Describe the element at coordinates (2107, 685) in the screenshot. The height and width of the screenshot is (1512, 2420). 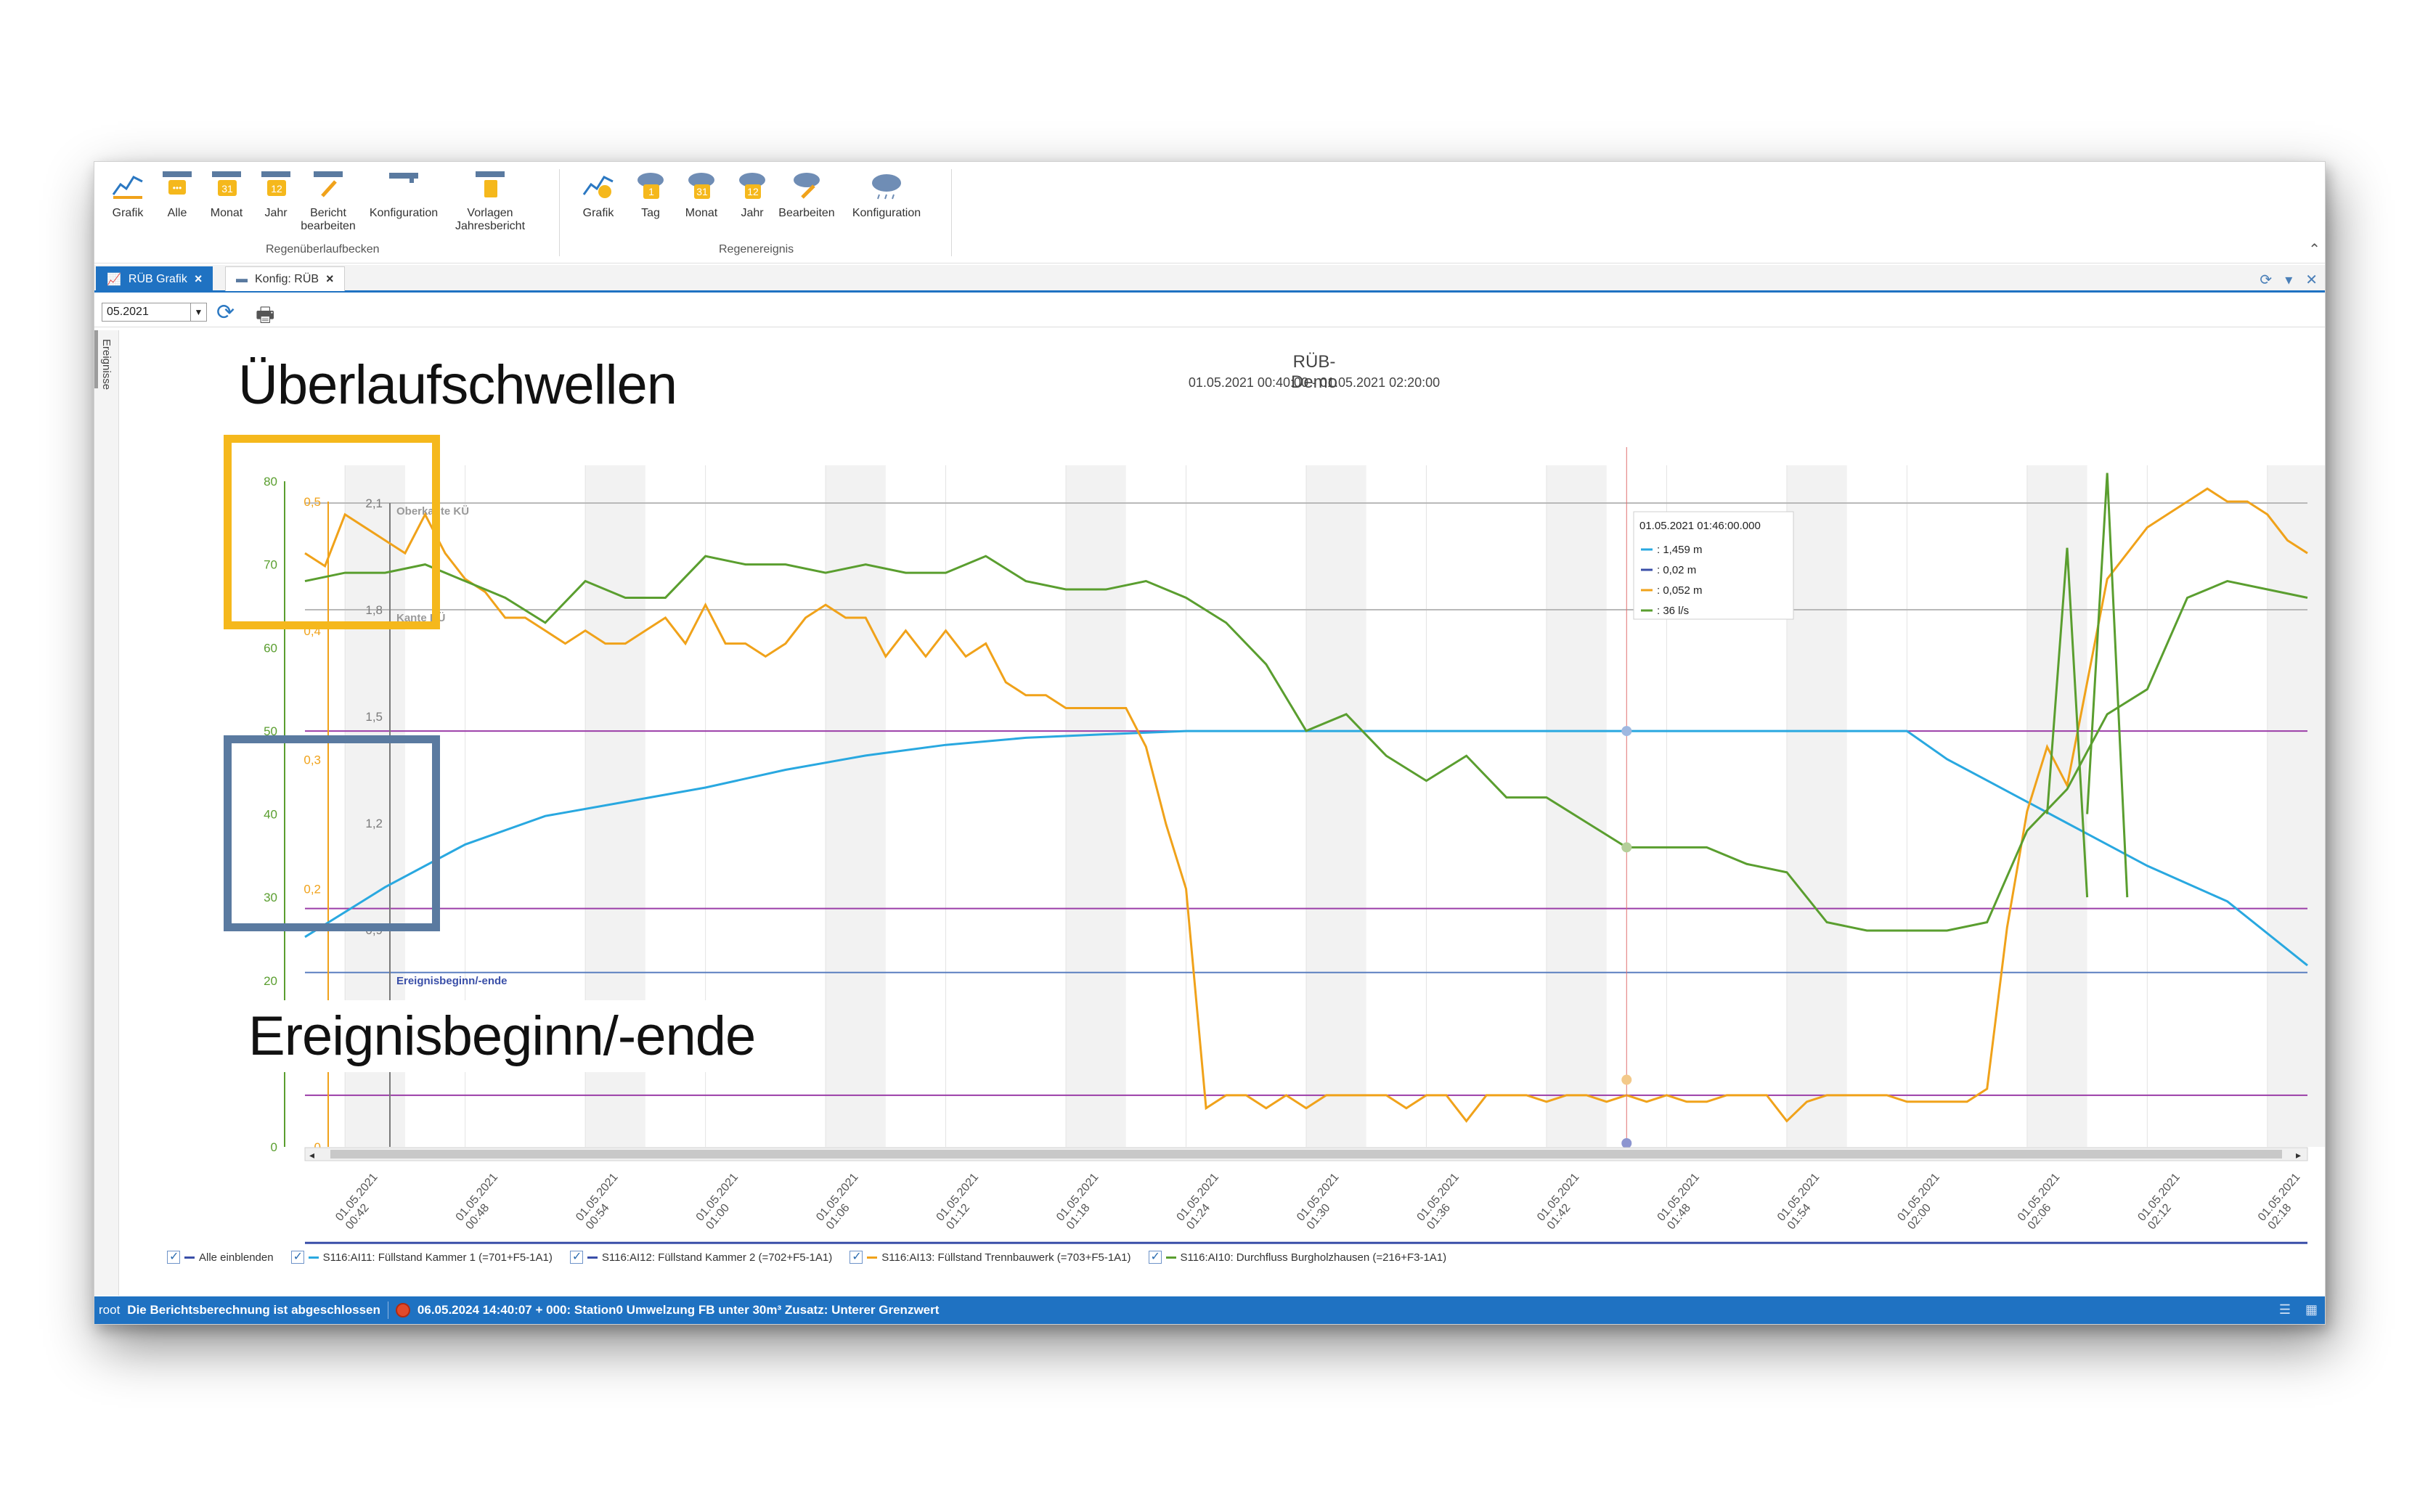
I see `series-spike` at that location.